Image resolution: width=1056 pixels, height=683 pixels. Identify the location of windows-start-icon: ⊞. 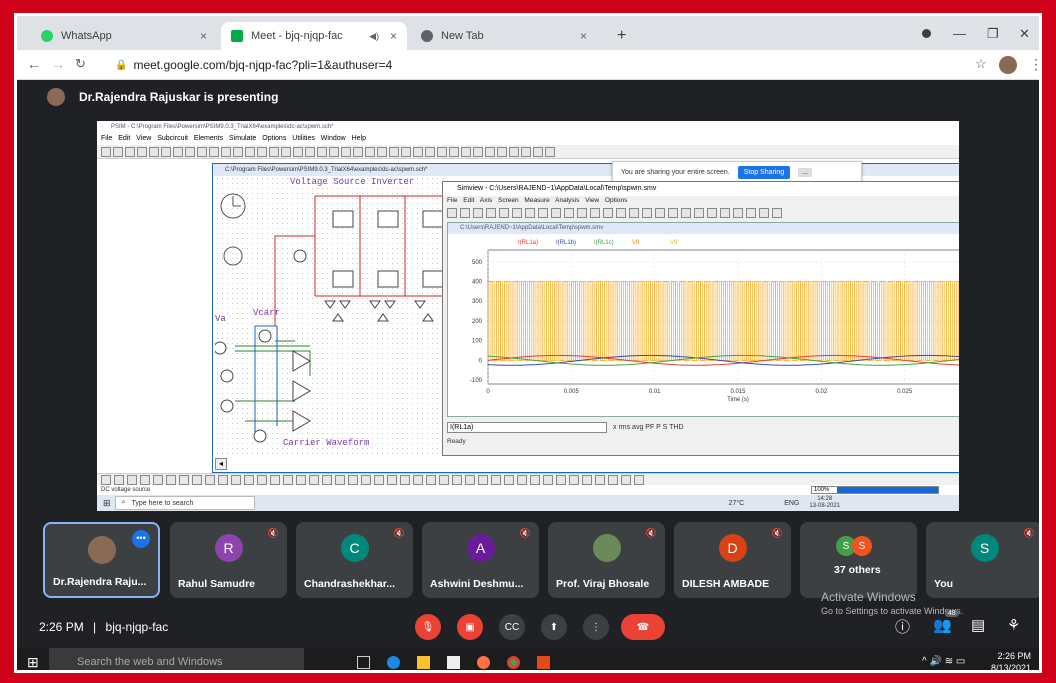
(33, 662).